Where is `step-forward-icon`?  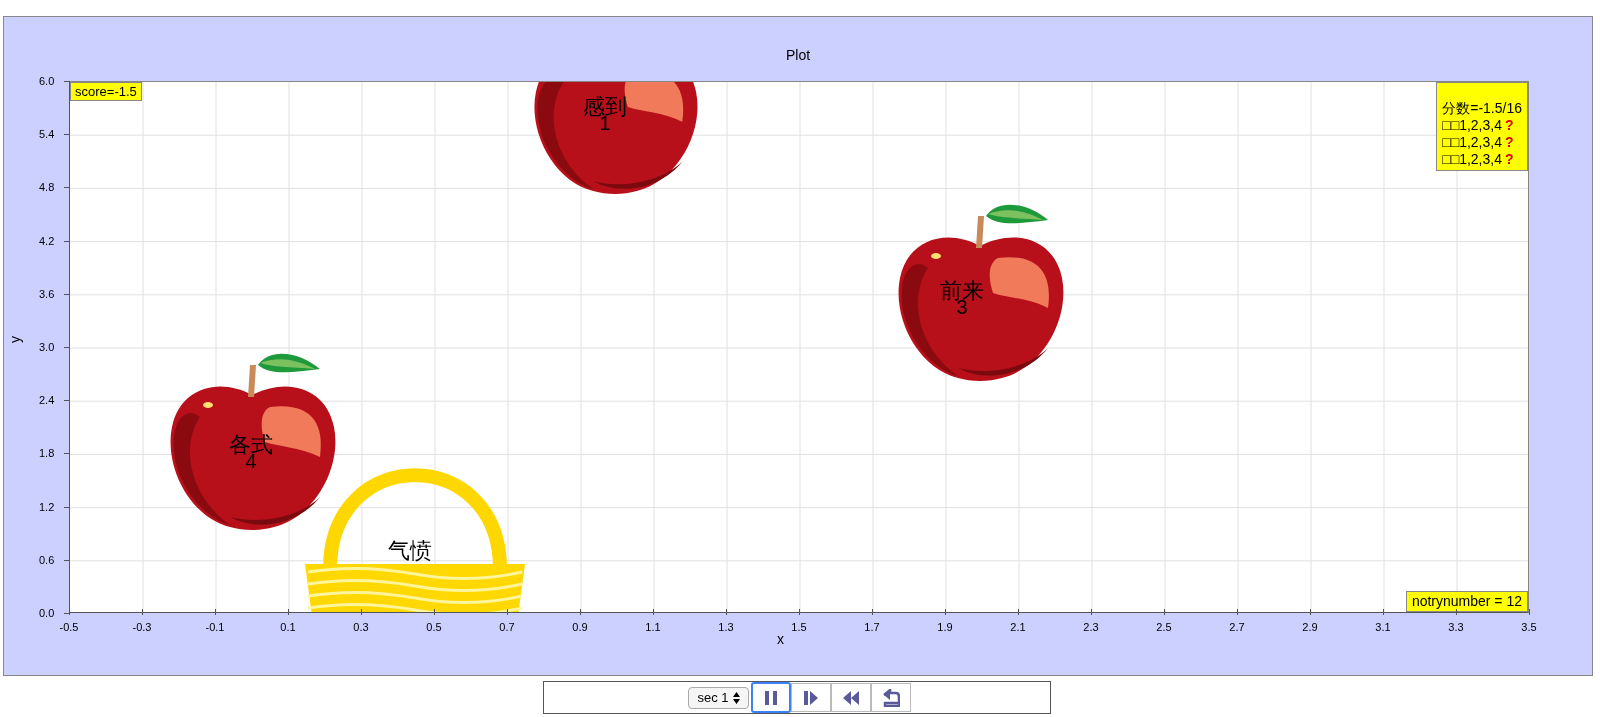
step-forward-icon is located at coordinates (810, 697).